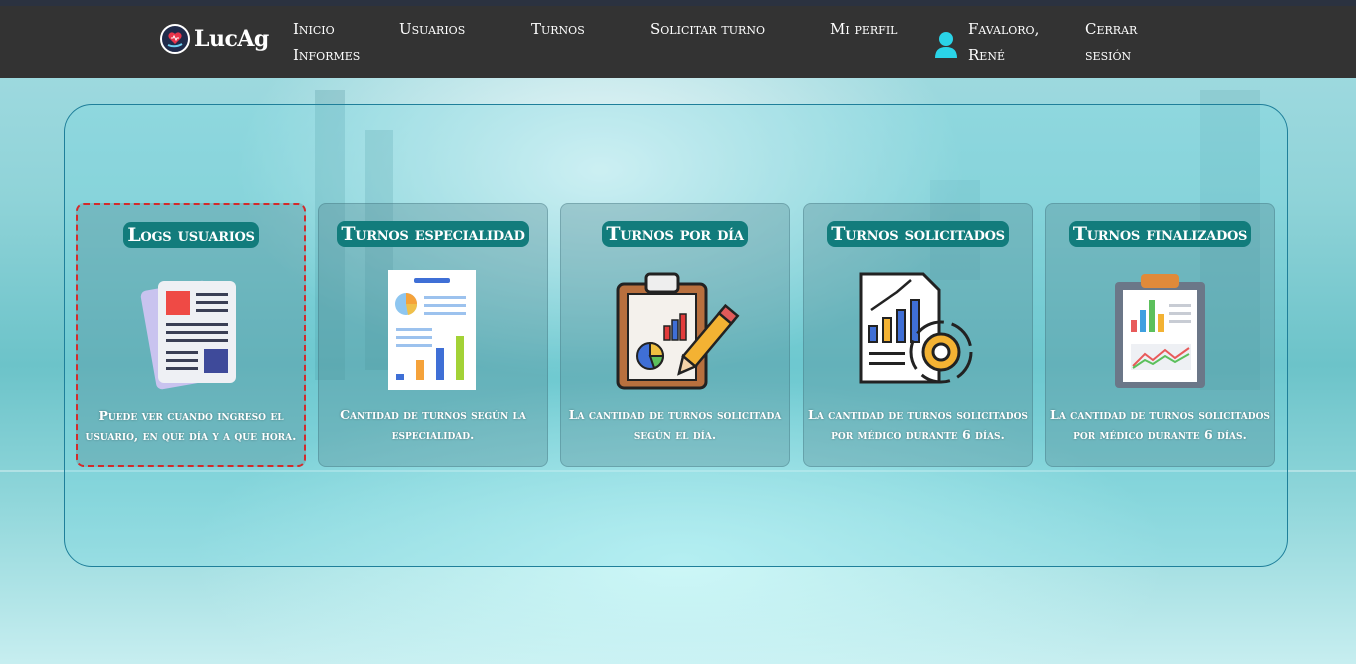 Image resolution: width=1356 pixels, height=664 pixels. What do you see at coordinates (863, 29) in the screenshot?
I see `nav-mi-perfil: Mi perfil` at bounding box center [863, 29].